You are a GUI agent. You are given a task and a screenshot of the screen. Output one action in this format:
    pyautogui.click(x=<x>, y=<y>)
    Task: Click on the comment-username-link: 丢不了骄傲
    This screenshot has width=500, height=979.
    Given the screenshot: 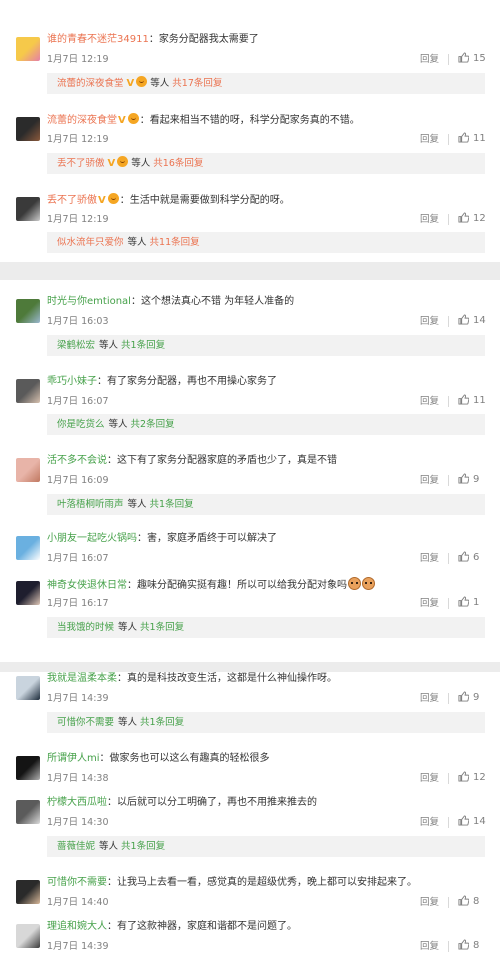 What is the action you would take?
    pyautogui.click(x=72, y=200)
    